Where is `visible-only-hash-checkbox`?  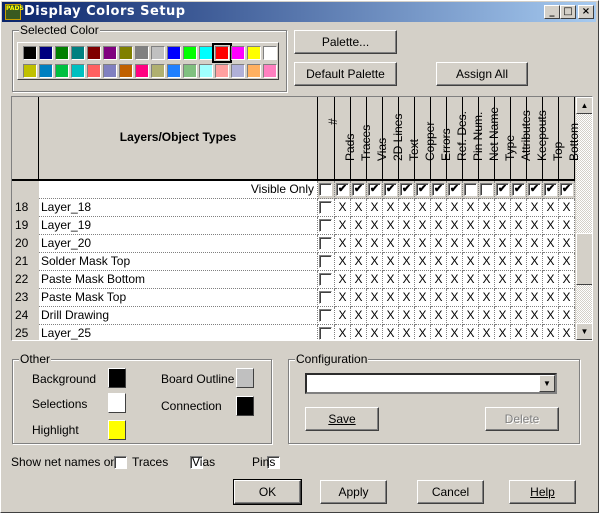 visible-only-hash-checkbox is located at coordinates (325, 190).